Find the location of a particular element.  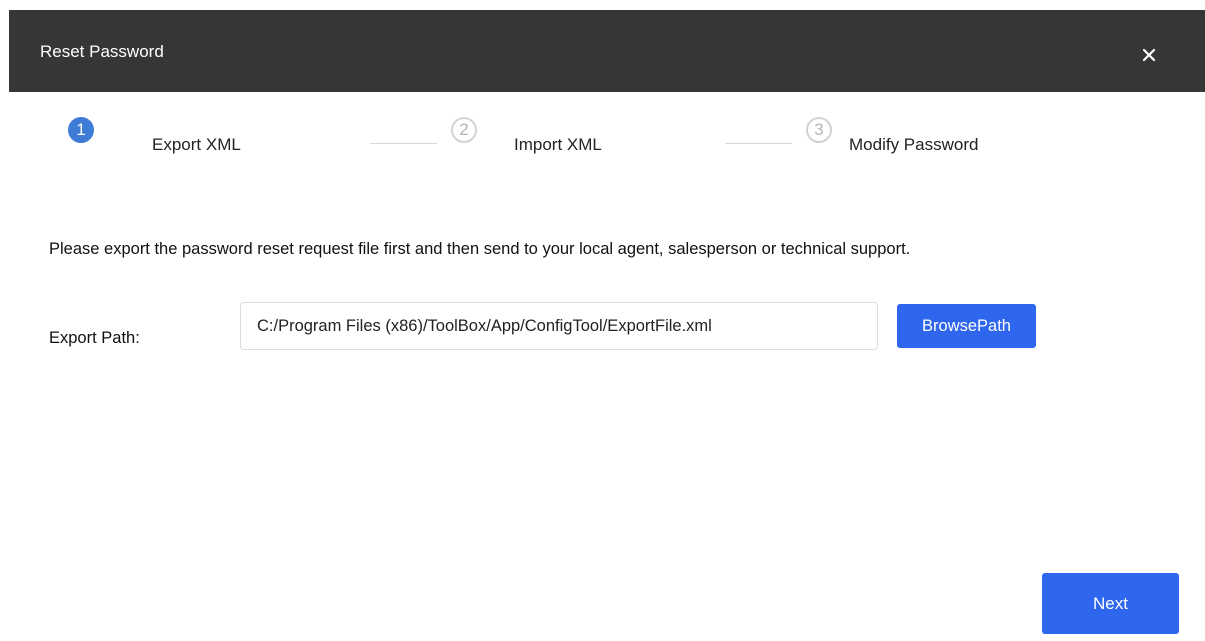

close-icon is located at coordinates (1149, 55).